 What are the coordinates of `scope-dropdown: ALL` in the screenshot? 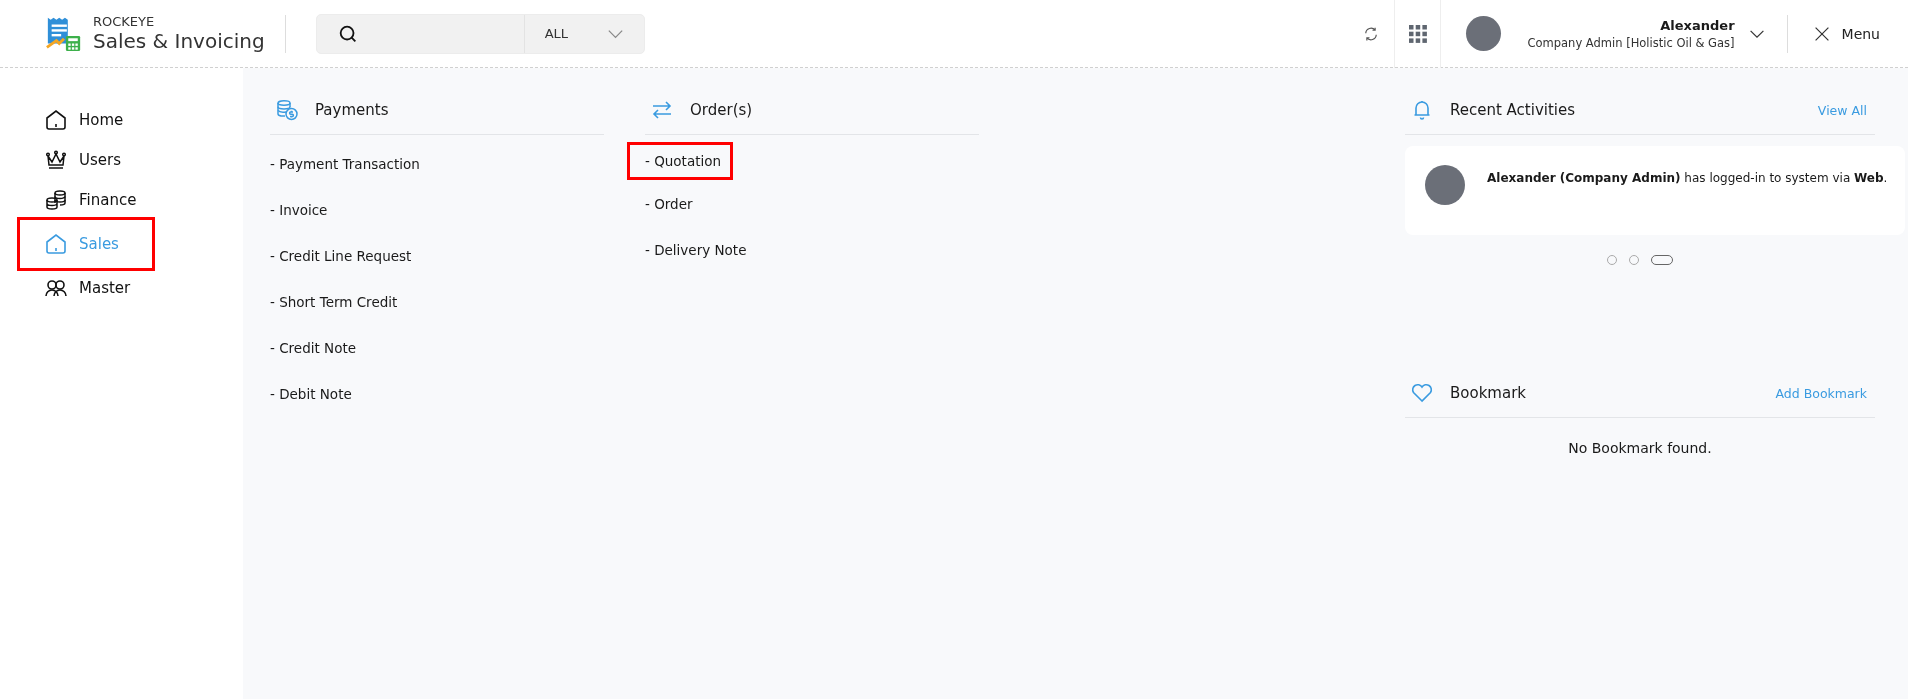 It's located at (583, 33).